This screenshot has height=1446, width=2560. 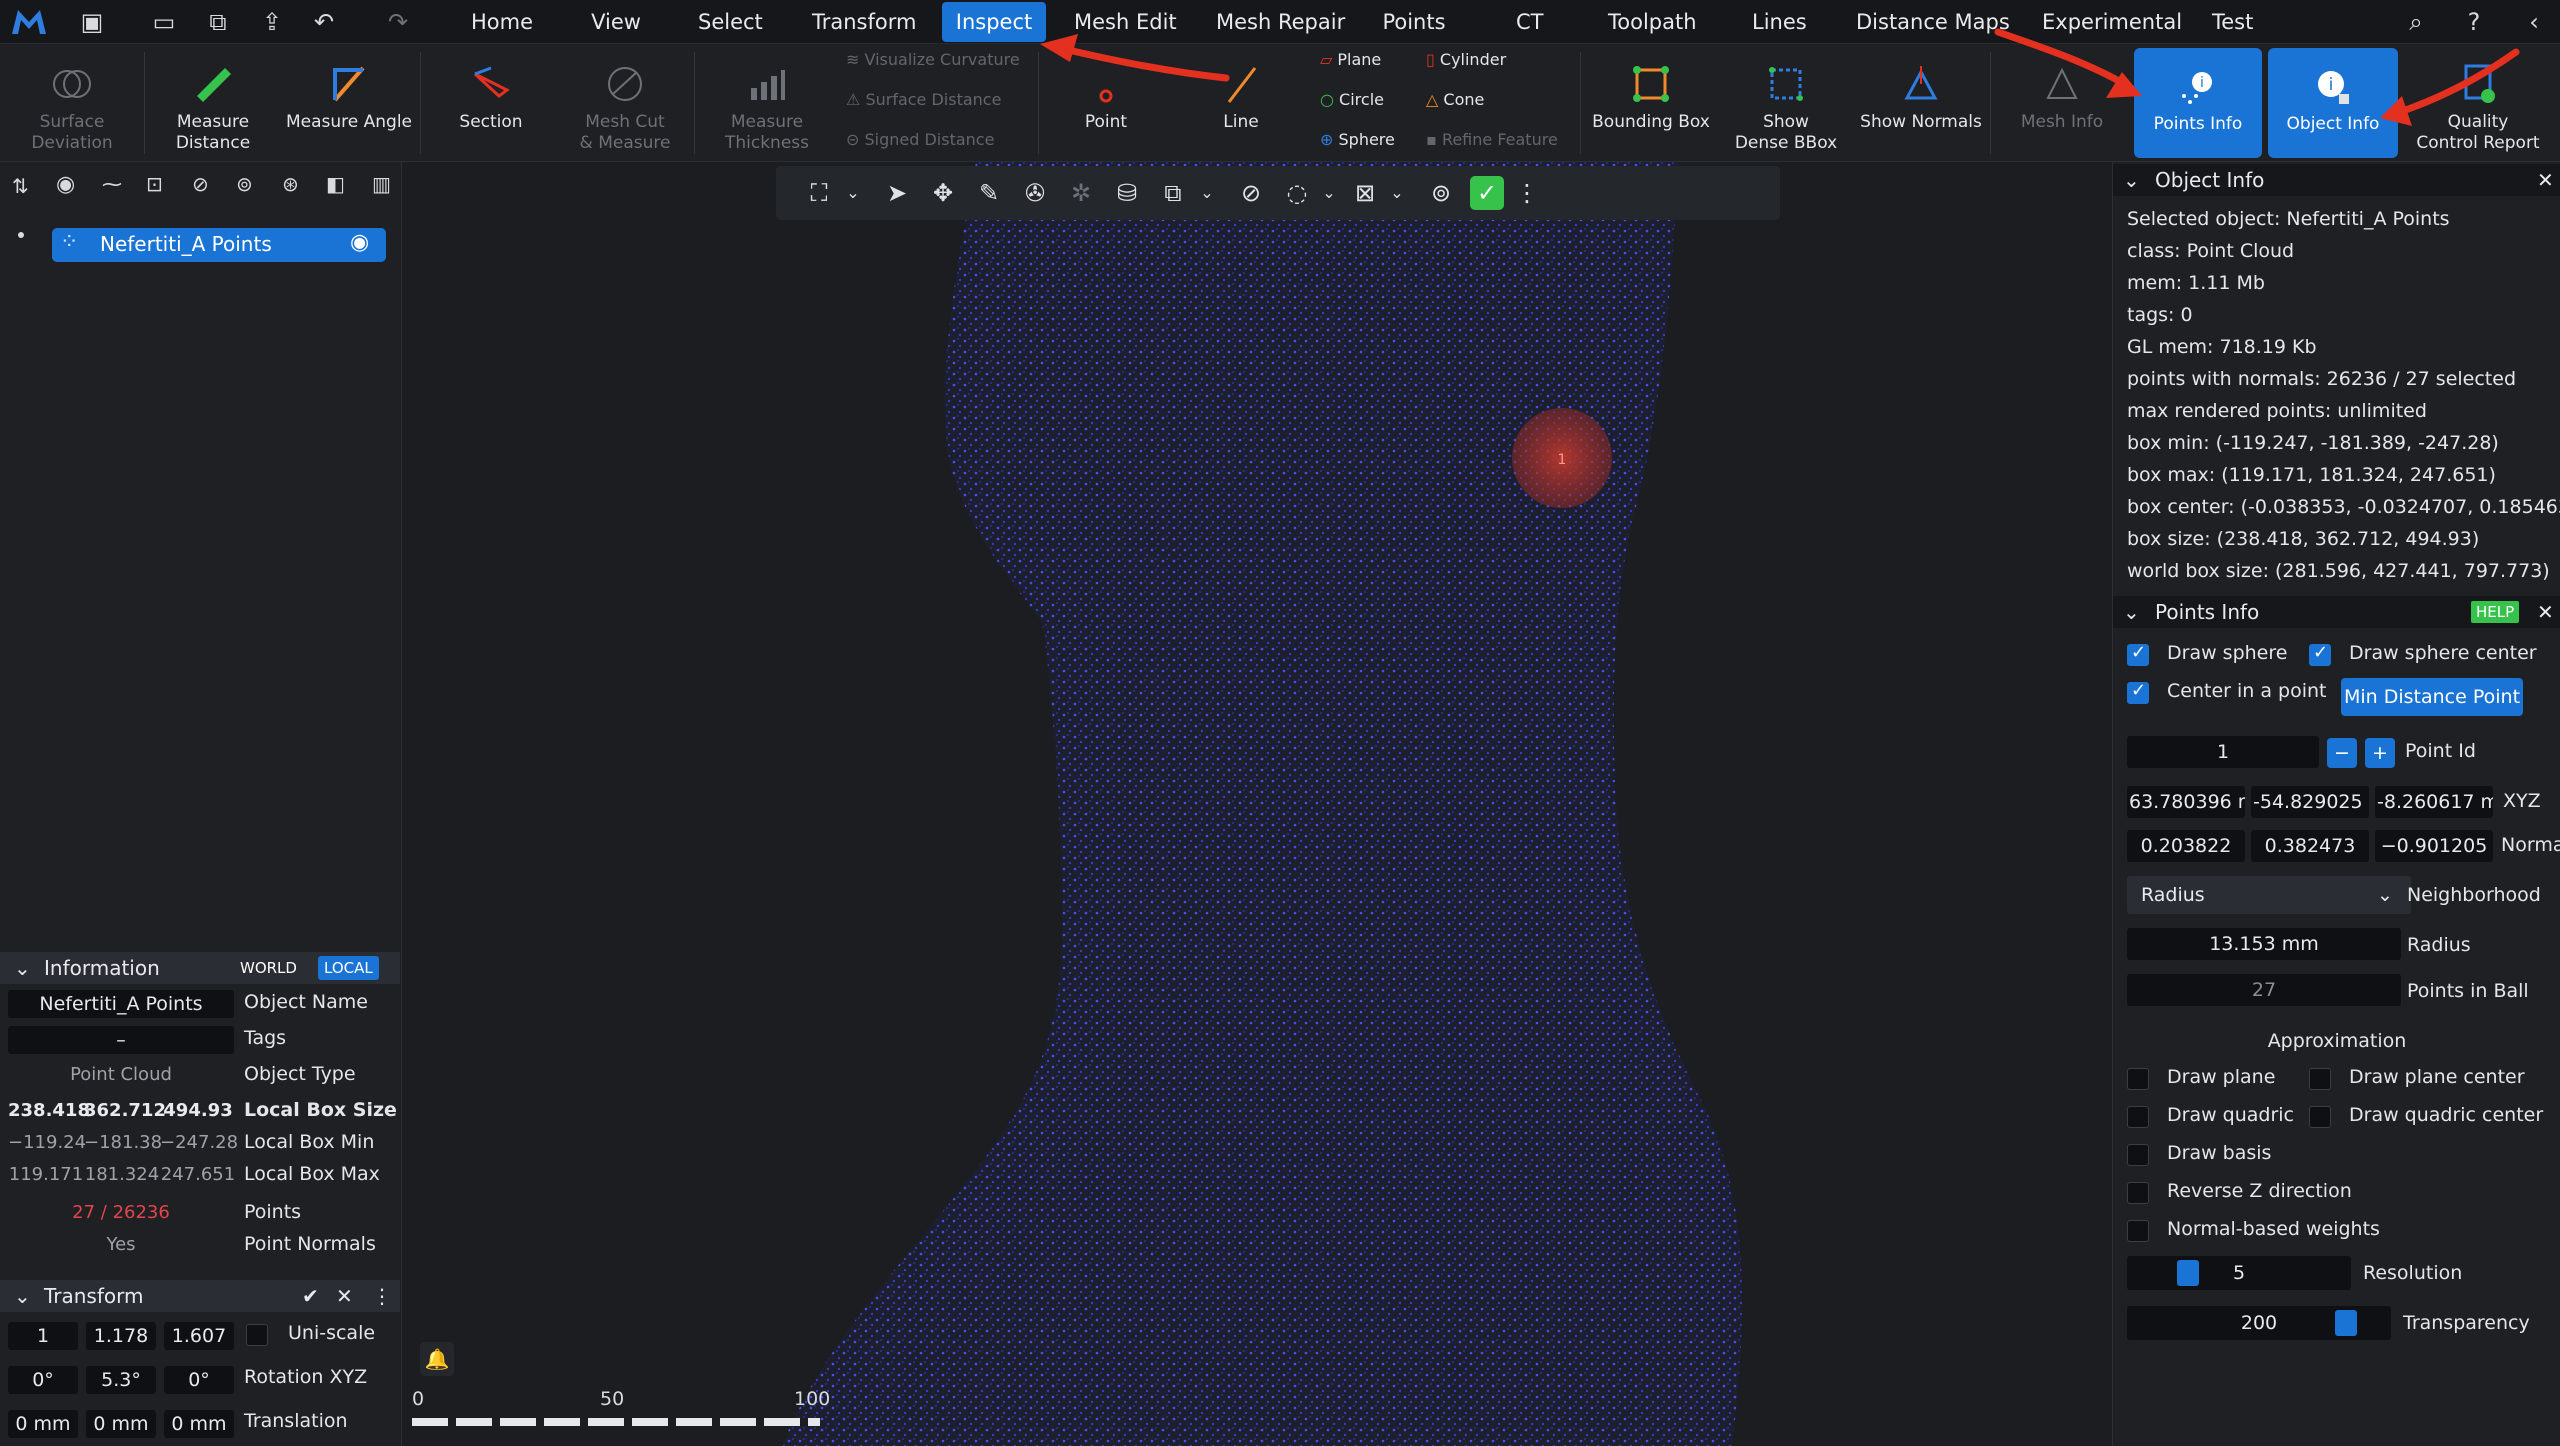 What do you see at coordinates (989, 193) in the screenshot?
I see `edit-icon: ✎` at bounding box center [989, 193].